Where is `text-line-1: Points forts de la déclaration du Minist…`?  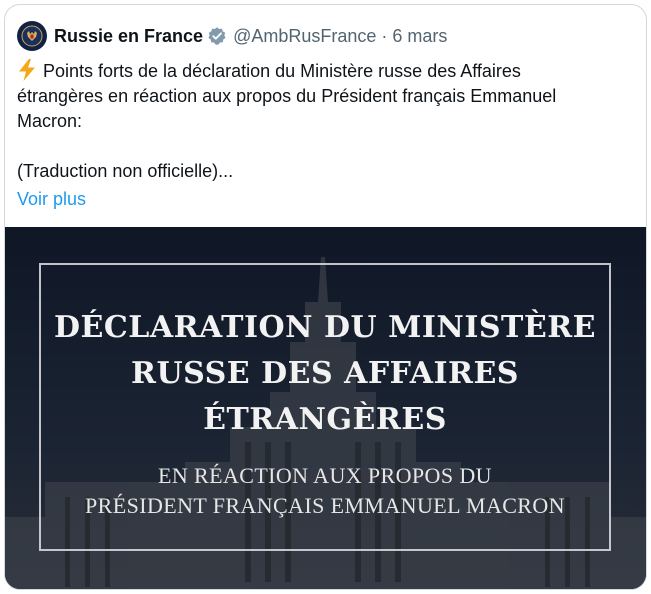
text-line-1: Points forts de la déclaration du Minist… is located at coordinates (282, 71).